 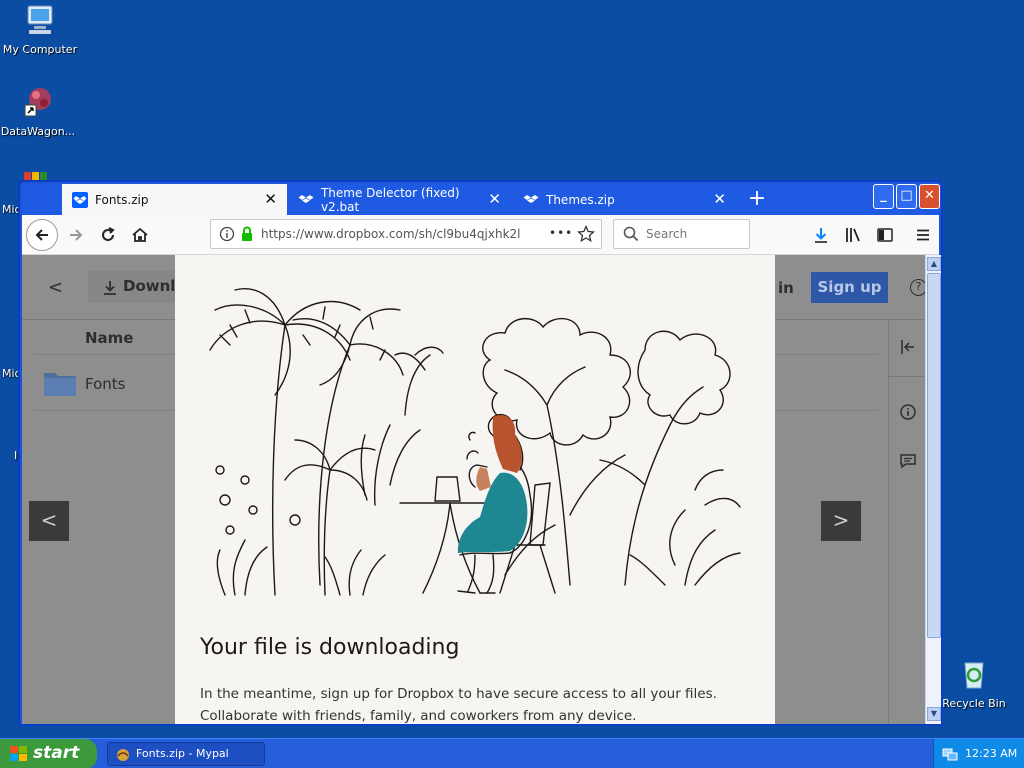 I want to click on taskbar-item-mypal: Fonts.zip - Mypal, so click(x=186, y=754).